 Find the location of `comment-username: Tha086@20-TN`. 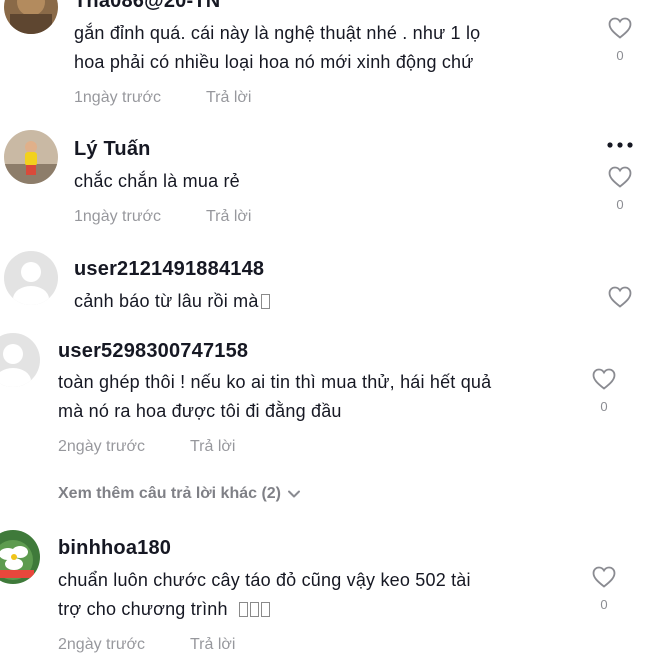

comment-username: Tha086@20-TN is located at coordinates (147, 6).